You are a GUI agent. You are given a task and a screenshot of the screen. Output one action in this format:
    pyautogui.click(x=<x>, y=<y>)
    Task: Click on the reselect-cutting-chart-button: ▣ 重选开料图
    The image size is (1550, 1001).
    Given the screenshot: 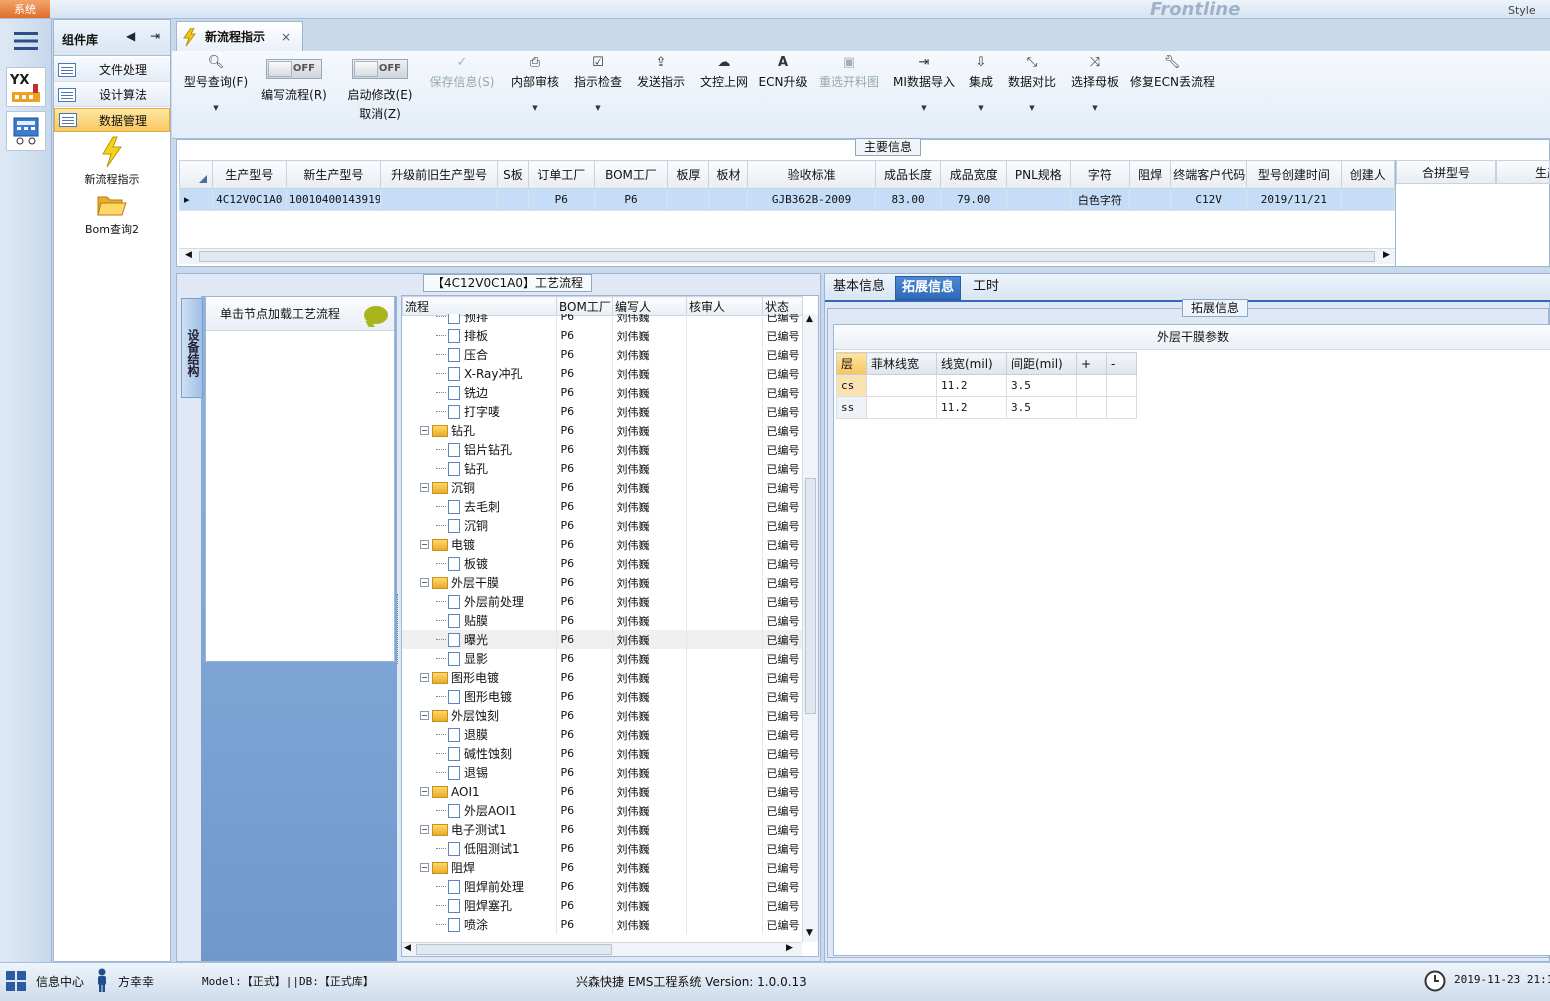 What is the action you would take?
    pyautogui.click(x=849, y=95)
    